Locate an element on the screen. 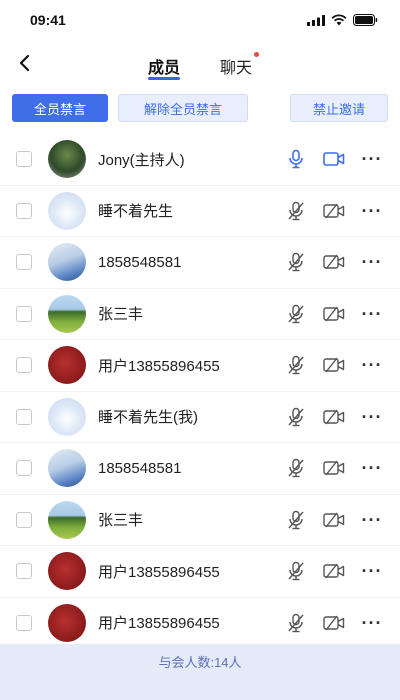 This screenshot has width=400, height=700. member-row: 睡不着先生(我) ··· is located at coordinates (200, 417).